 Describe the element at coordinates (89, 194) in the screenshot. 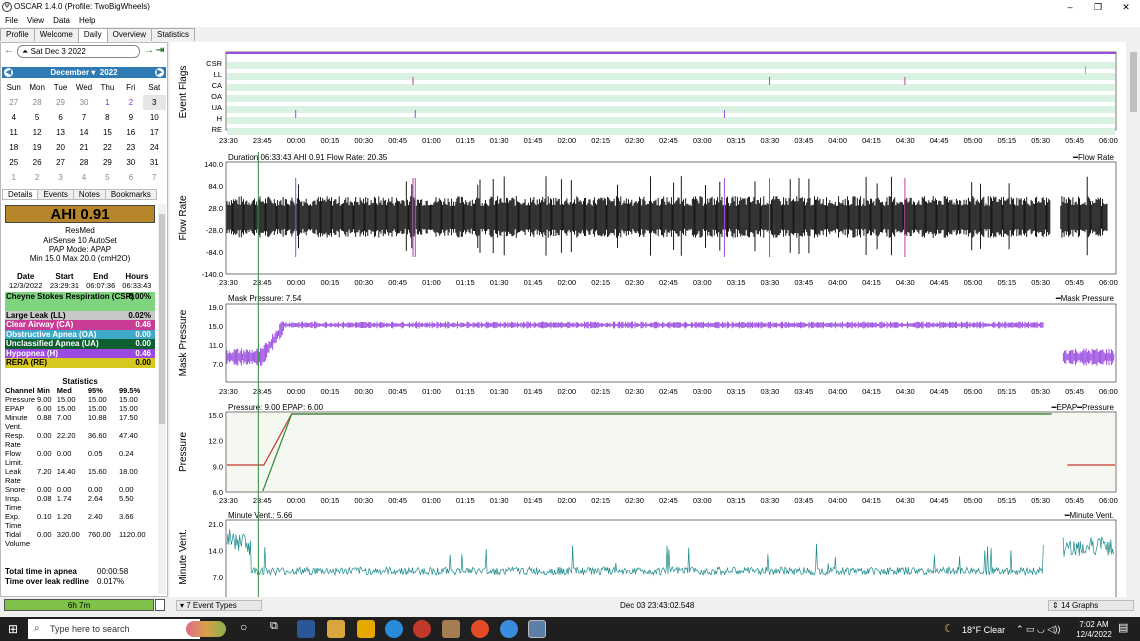

I see `tab-notes: Notes` at that location.